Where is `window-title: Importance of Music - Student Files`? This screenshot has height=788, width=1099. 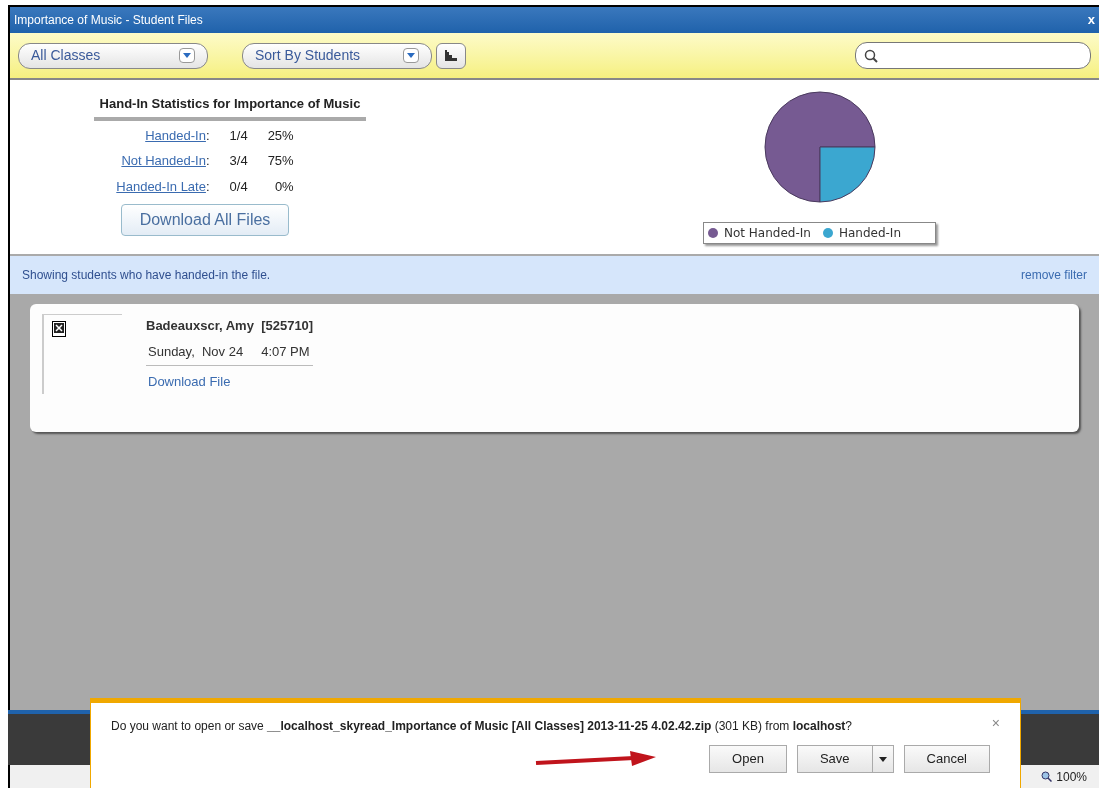
window-title: Importance of Music - Student Files is located at coordinates (108, 20).